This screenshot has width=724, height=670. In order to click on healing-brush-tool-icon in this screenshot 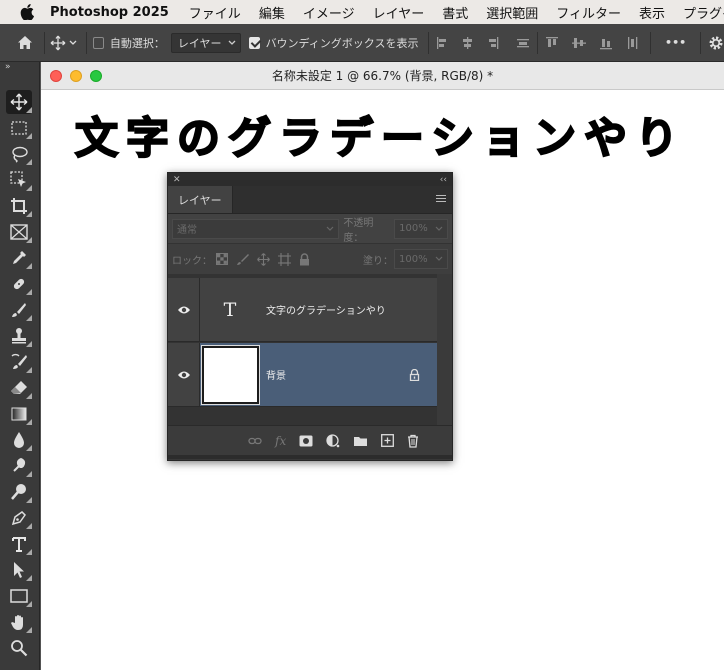, I will do `click(19, 284)`.